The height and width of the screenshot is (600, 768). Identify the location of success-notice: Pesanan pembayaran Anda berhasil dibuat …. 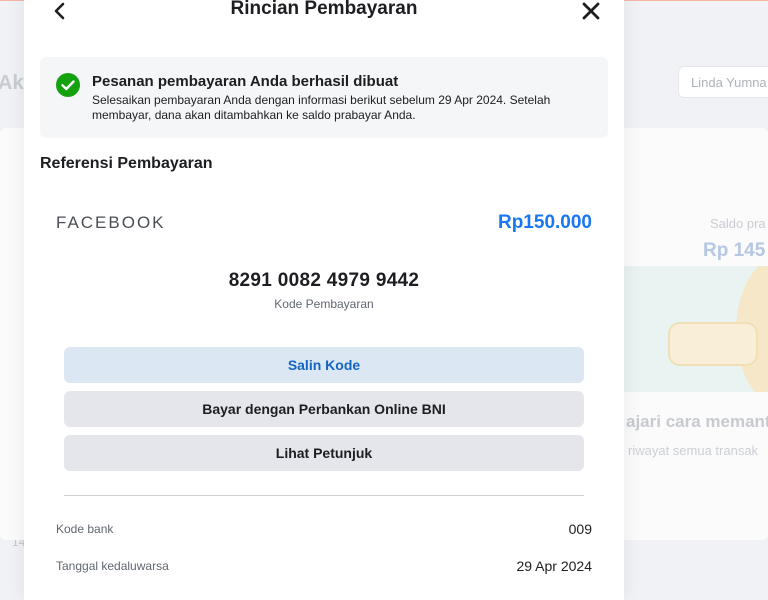
(324, 97).